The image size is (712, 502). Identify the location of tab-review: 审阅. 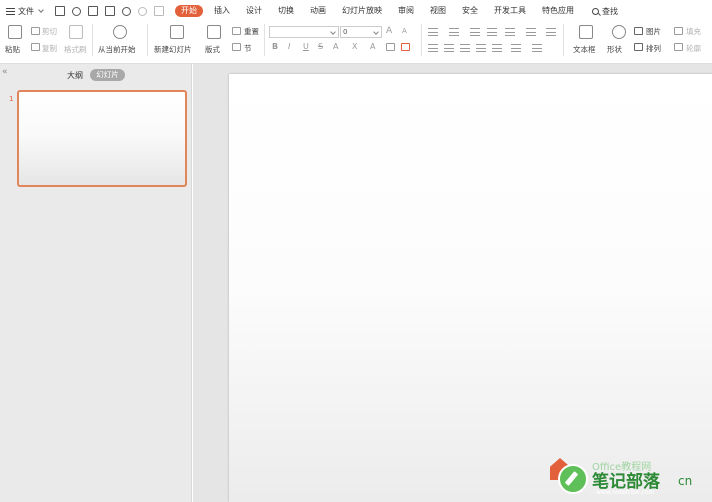
(406, 11).